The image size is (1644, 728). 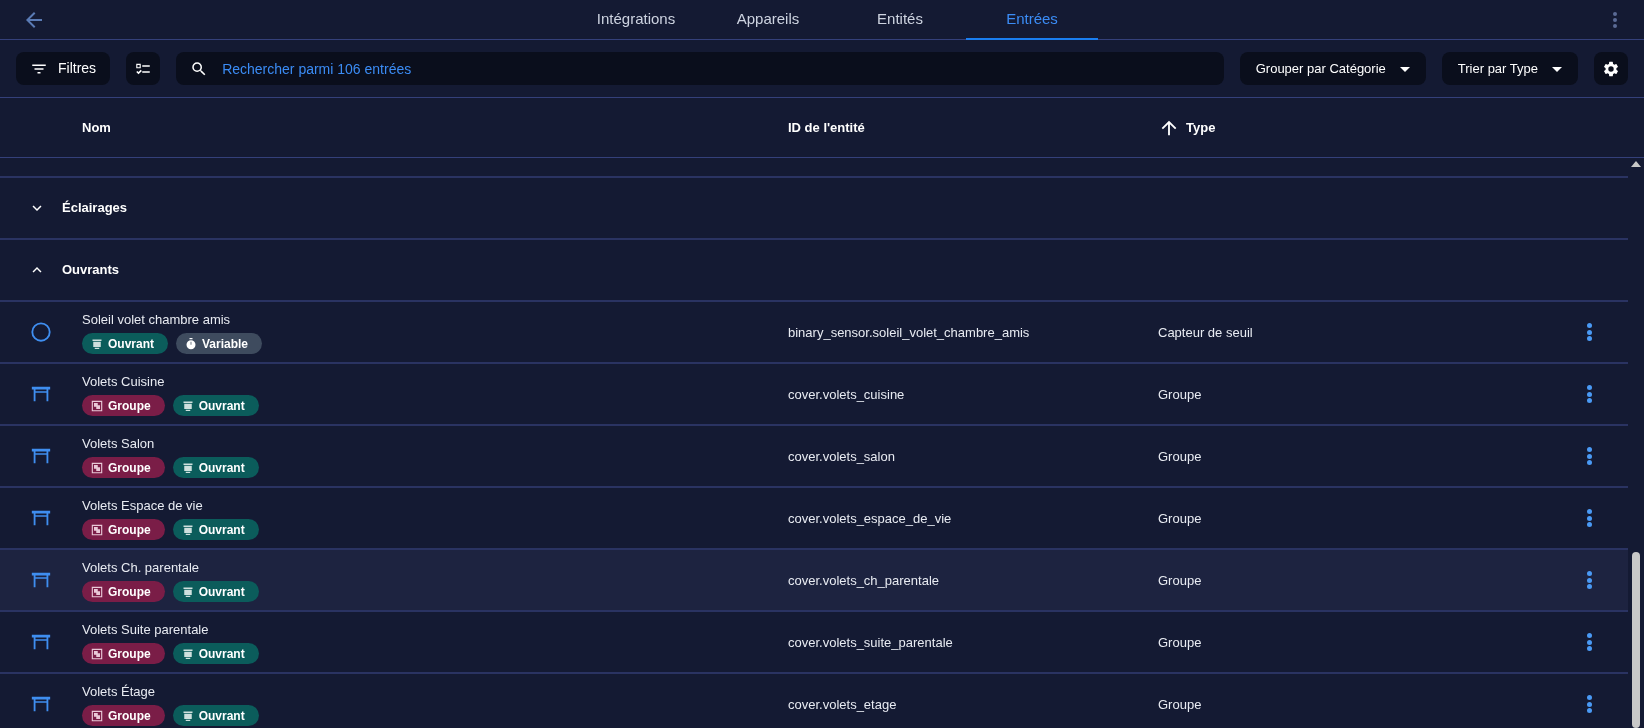 What do you see at coordinates (1636, 640) in the screenshot?
I see `scrollbar-thumb` at bounding box center [1636, 640].